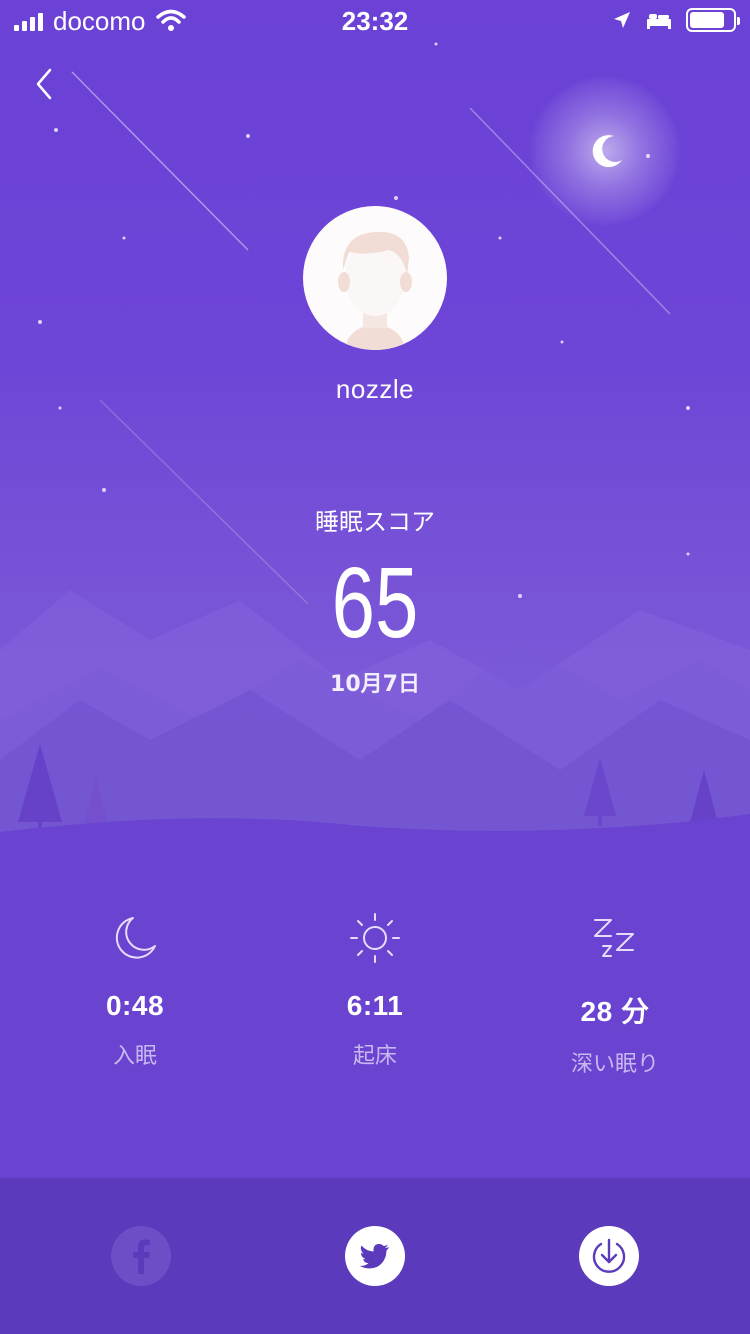 The height and width of the screenshot is (1334, 750). Describe the element at coordinates (614, 1064) in the screenshot. I see `stat-label: 深い眠り` at that location.